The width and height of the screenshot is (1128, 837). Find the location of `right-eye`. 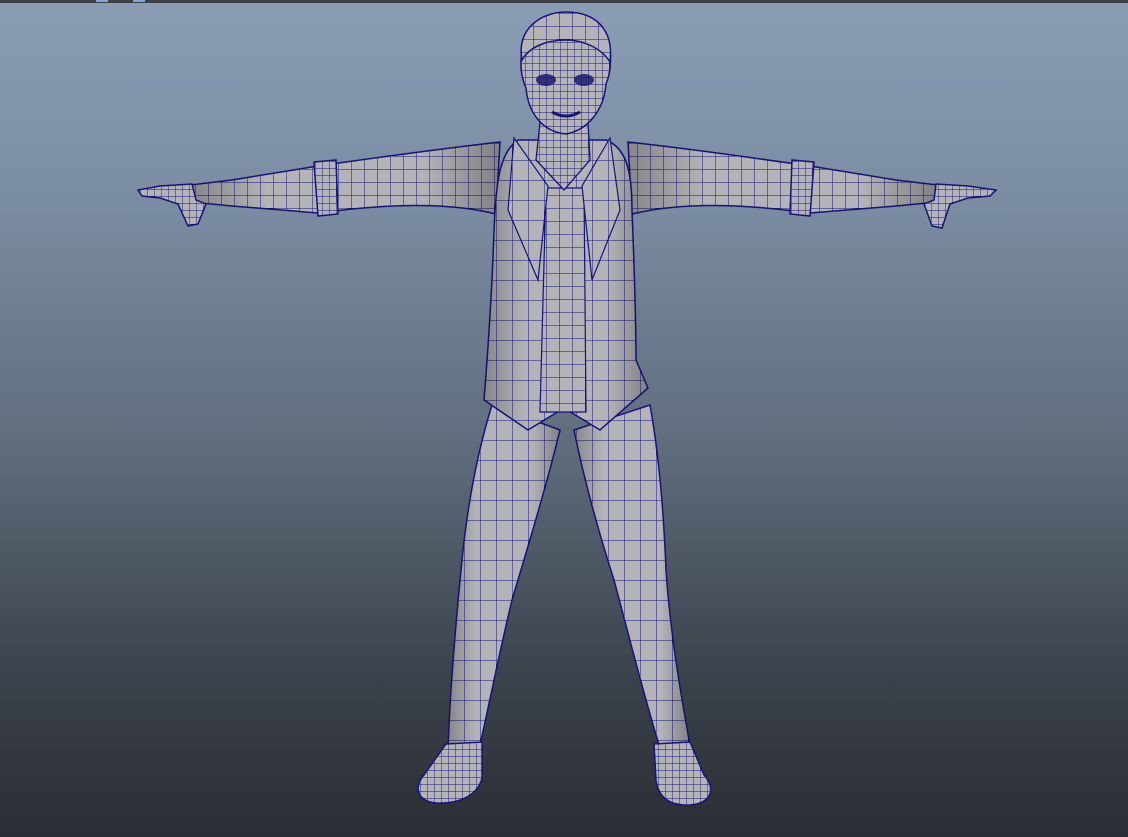

right-eye is located at coordinates (584, 80).